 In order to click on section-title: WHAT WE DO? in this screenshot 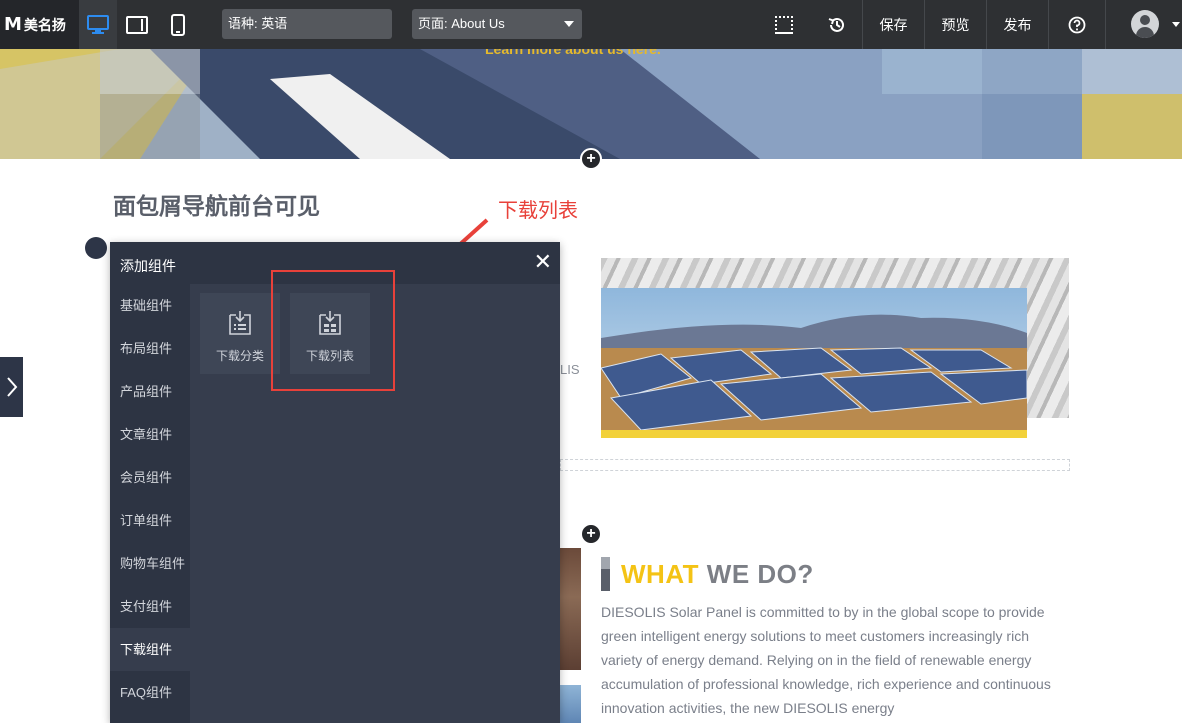, I will do `click(717, 574)`.